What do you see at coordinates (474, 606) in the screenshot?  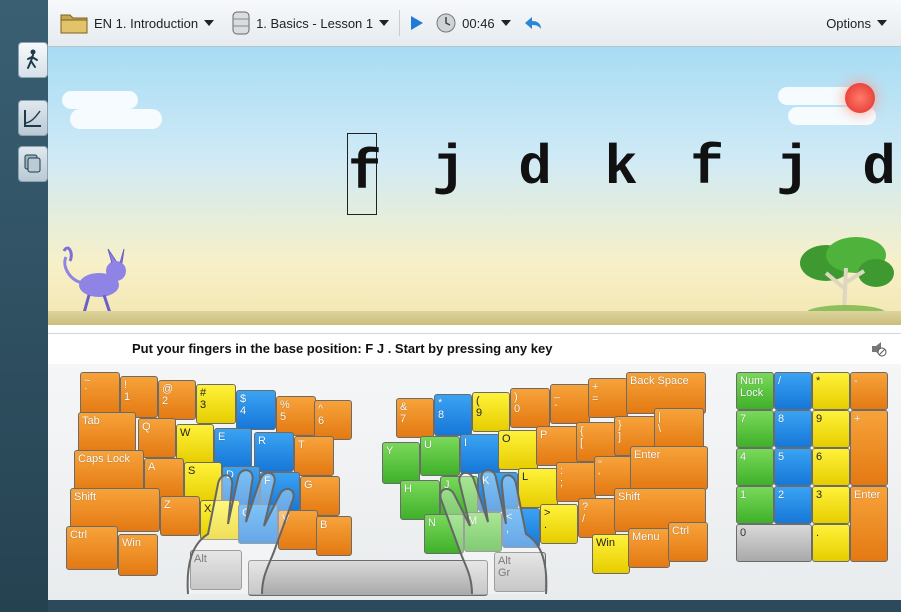 I see `bottom-border` at bounding box center [474, 606].